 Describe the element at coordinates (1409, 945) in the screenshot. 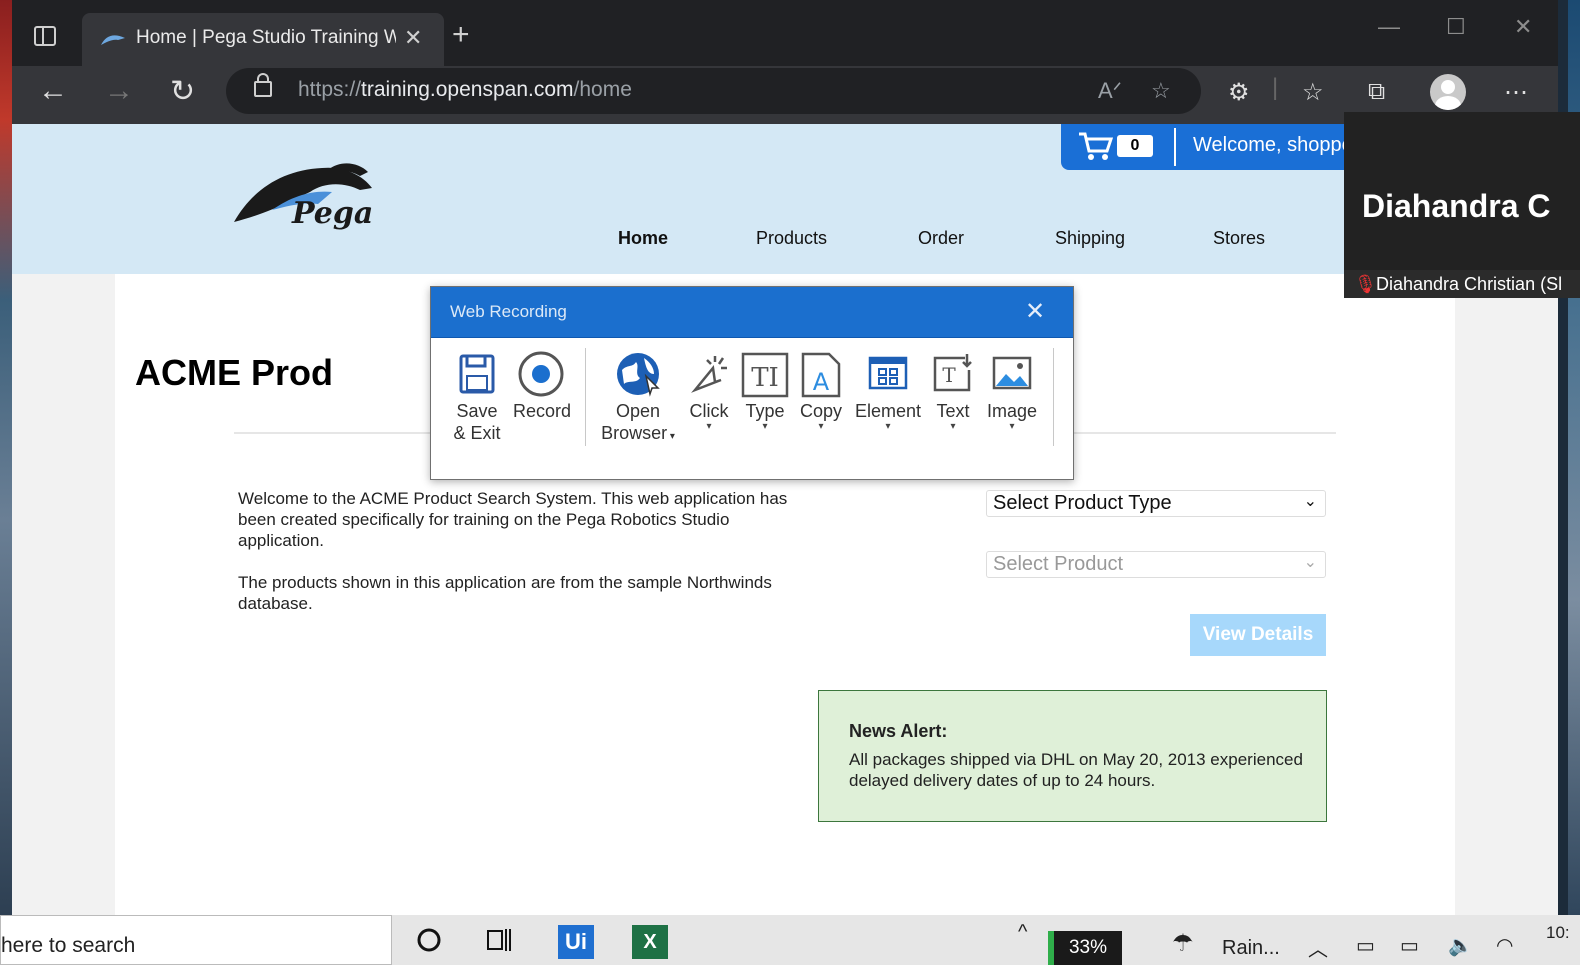

I see `battery-icon: ▭` at that location.